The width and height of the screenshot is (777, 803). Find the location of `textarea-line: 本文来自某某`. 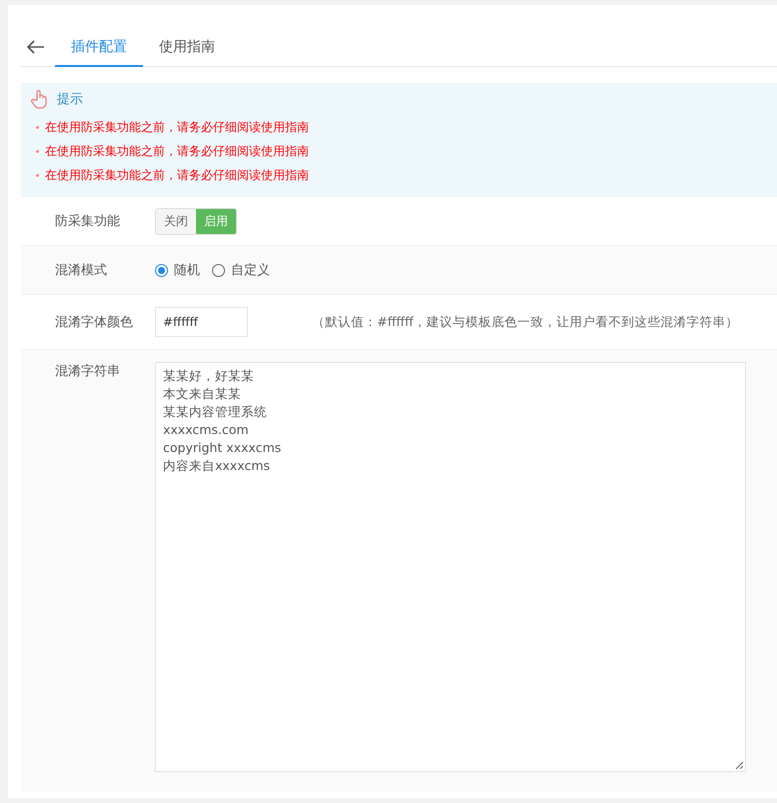

textarea-line: 本文来自某某 is located at coordinates (202, 394).